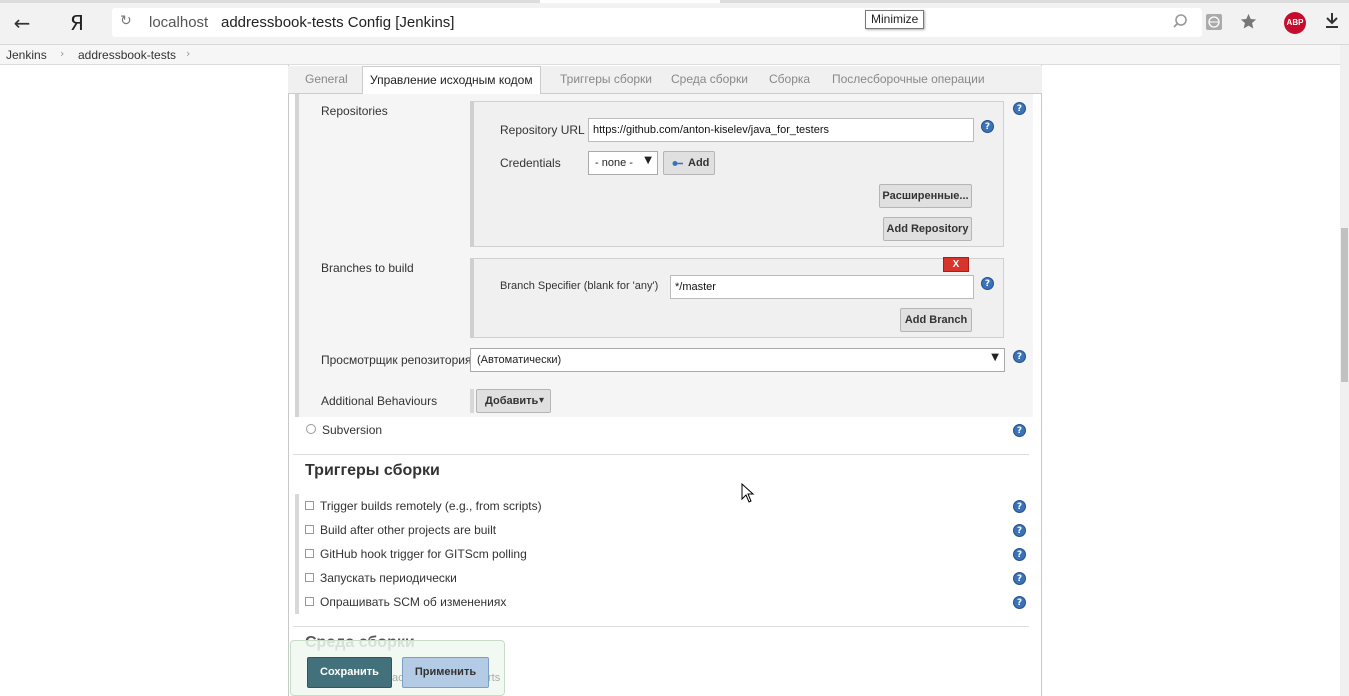  What do you see at coordinates (936, 320) in the screenshot?
I see `add-branch-button: Add Branch` at bounding box center [936, 320].